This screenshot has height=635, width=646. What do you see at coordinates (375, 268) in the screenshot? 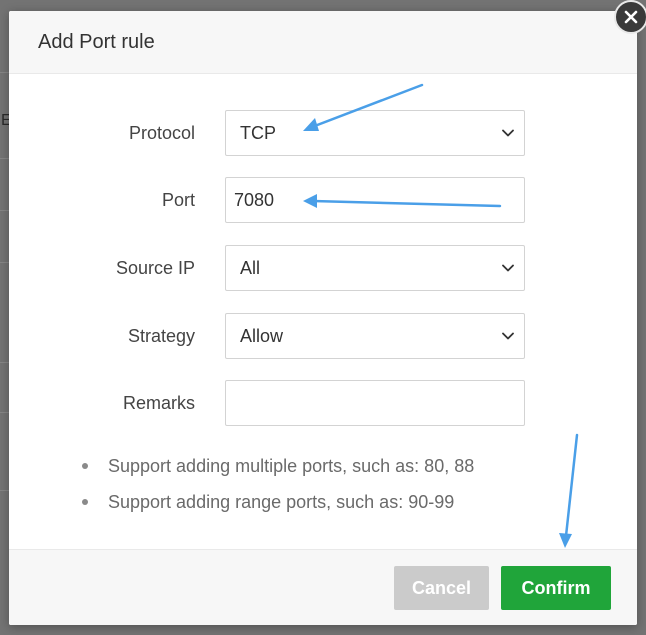
I see `source-ip-select: All` at bounding box center [375, 268].